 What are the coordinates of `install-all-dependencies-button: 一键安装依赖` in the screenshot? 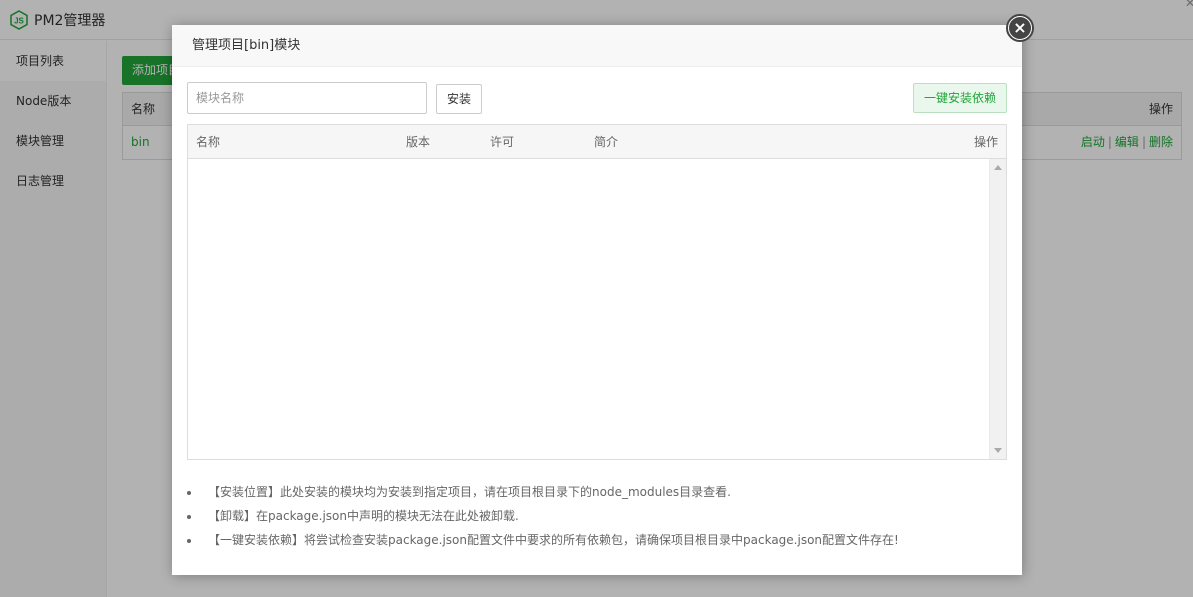 It's located at (959, 98).